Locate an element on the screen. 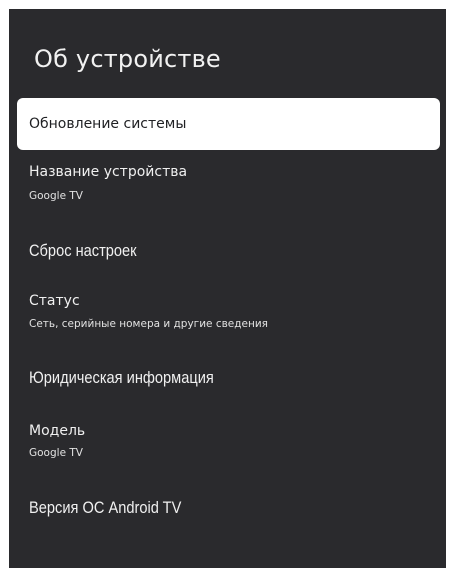 The width and height of the screenshot is (449, 570). menu-item-model: Модель Google TV is located at coordinates (228, 441).